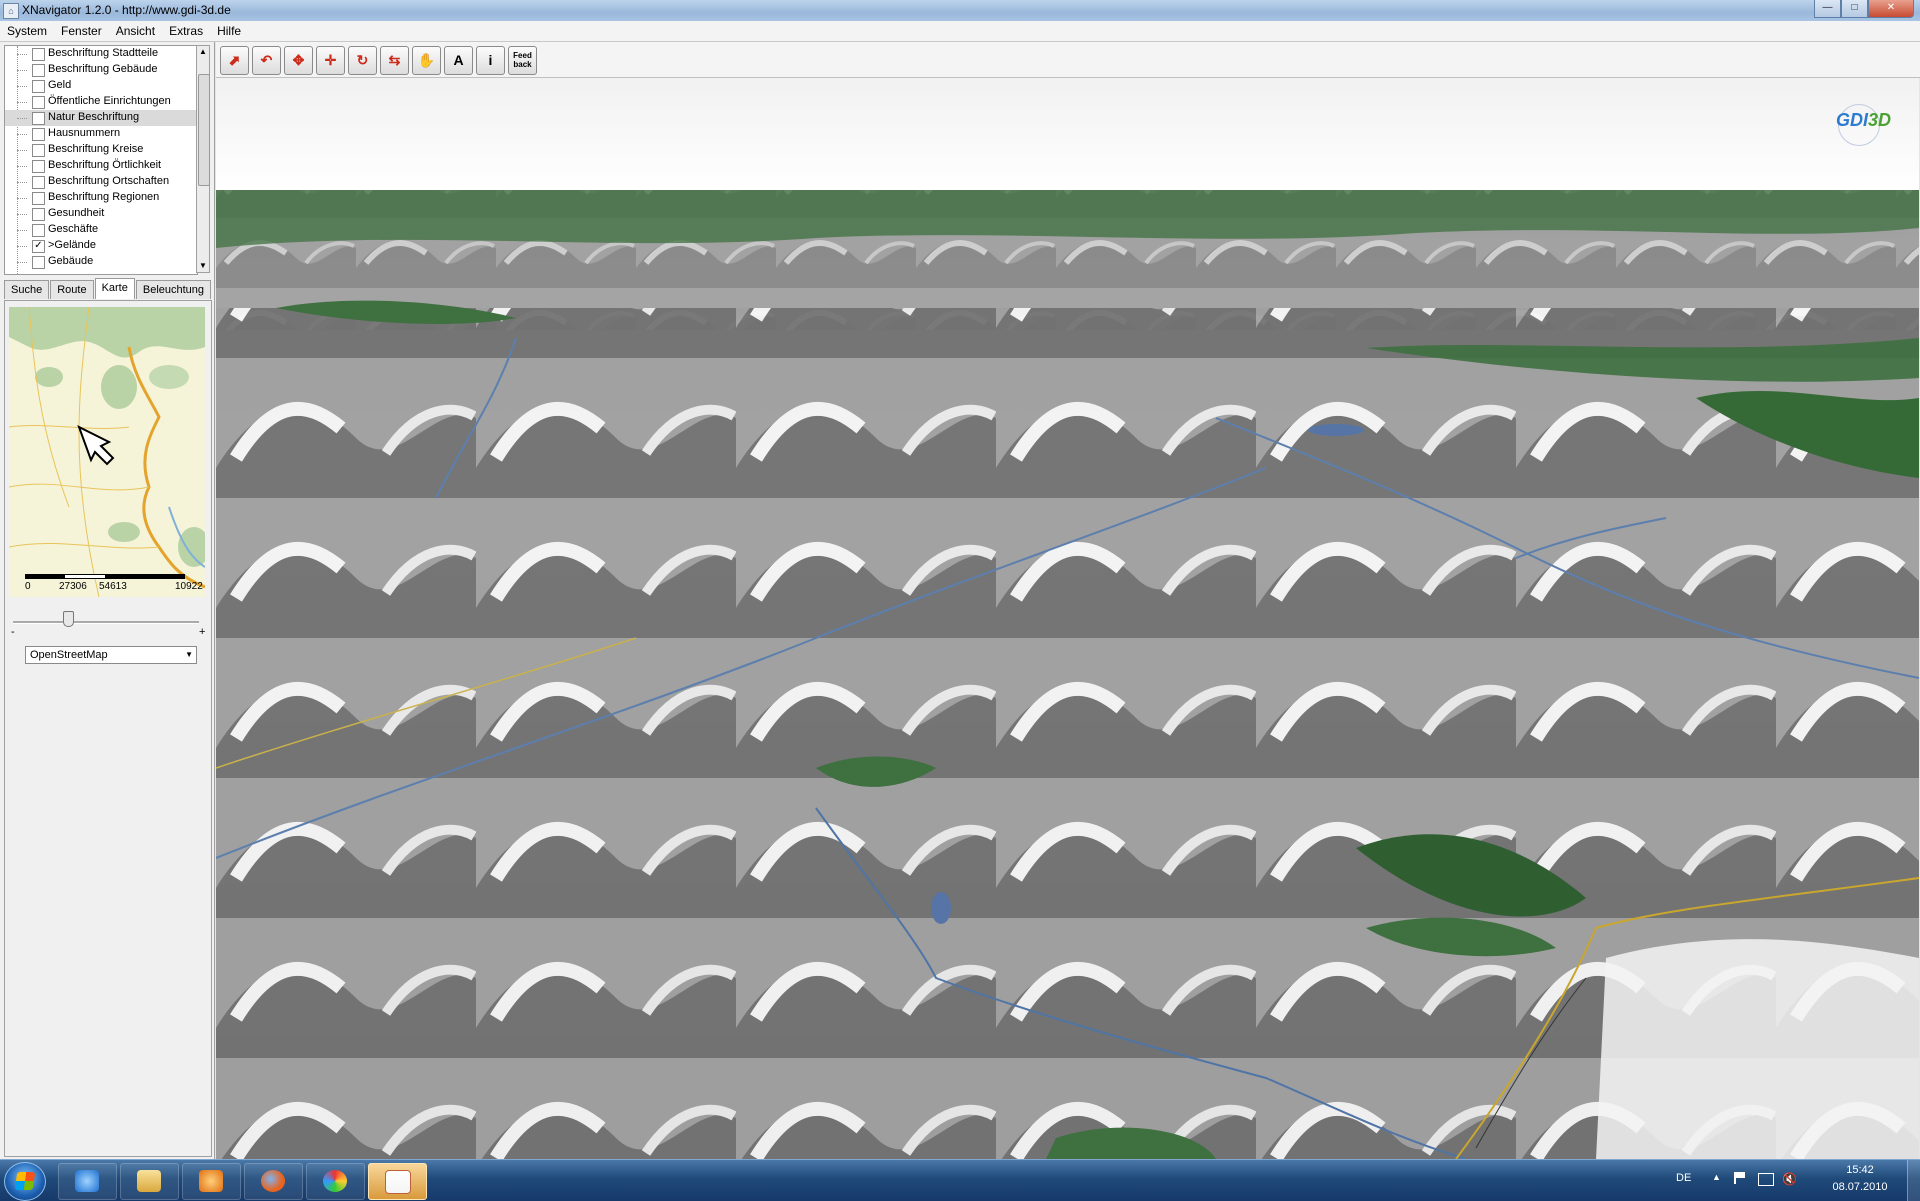  What do you see at coordinates (1068, 60) in the screenshot?
I see `navigation-toolbar: ⬈ ↶ ✥ ✛ ↻ ⇆ ✋ A i Feed back` at bounding box center [1068, 60].